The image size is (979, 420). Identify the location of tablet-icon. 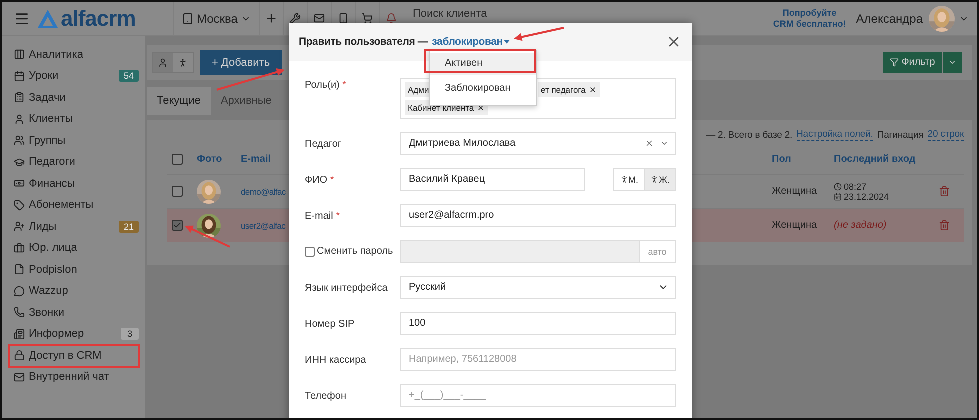
(188, 18).